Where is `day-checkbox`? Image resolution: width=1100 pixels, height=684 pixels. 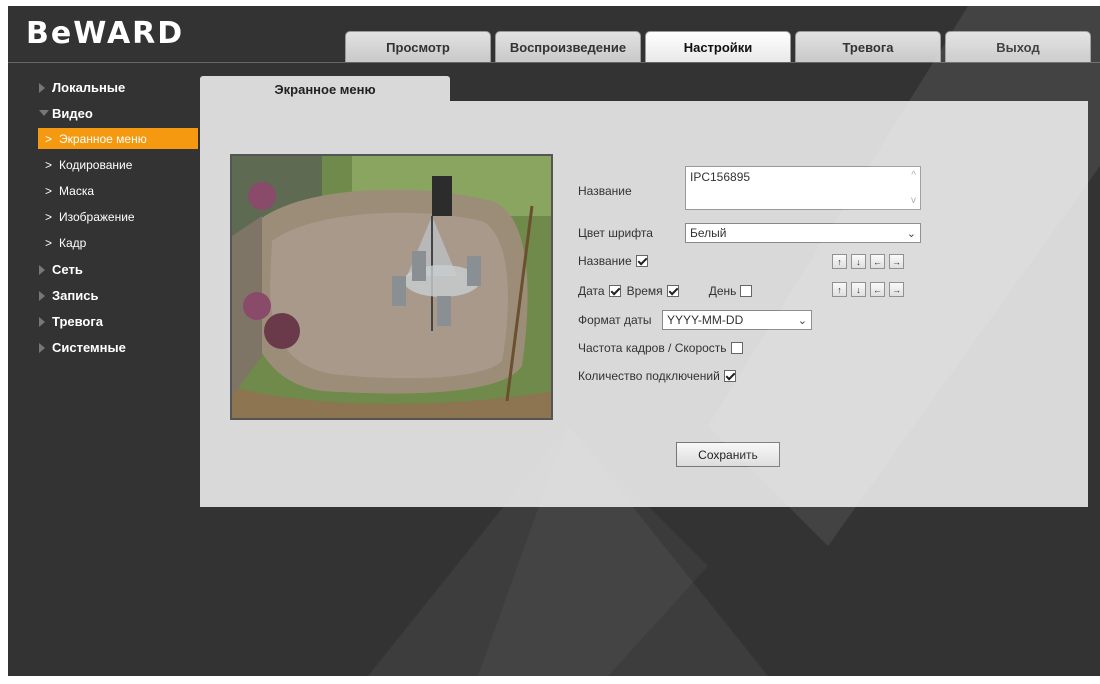
day-checkbox is located at coordinates (746, 291).